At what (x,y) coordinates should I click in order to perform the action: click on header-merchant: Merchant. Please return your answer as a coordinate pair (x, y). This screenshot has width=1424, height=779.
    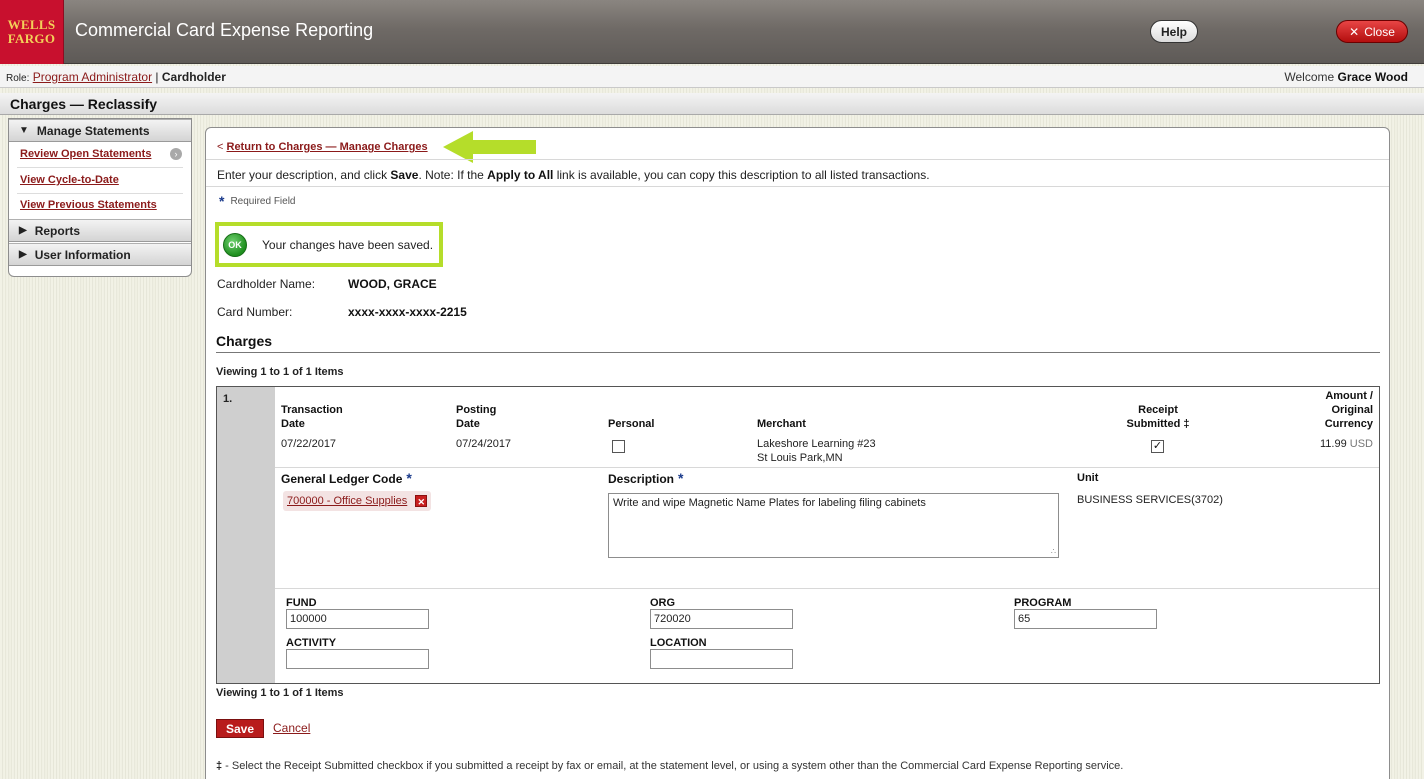
    Looking at the image, I should click on (781, 424).